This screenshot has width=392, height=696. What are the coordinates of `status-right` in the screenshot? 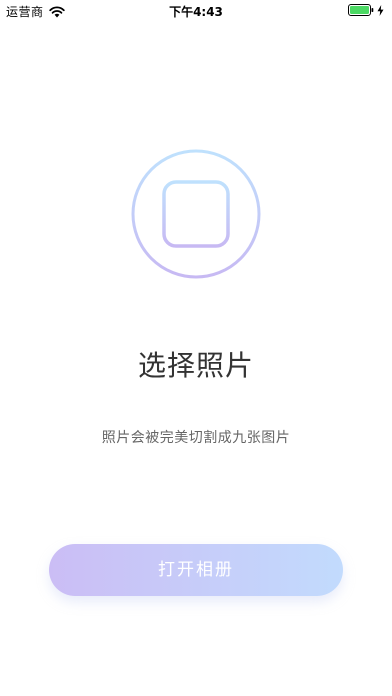 It's located at (366, 10).